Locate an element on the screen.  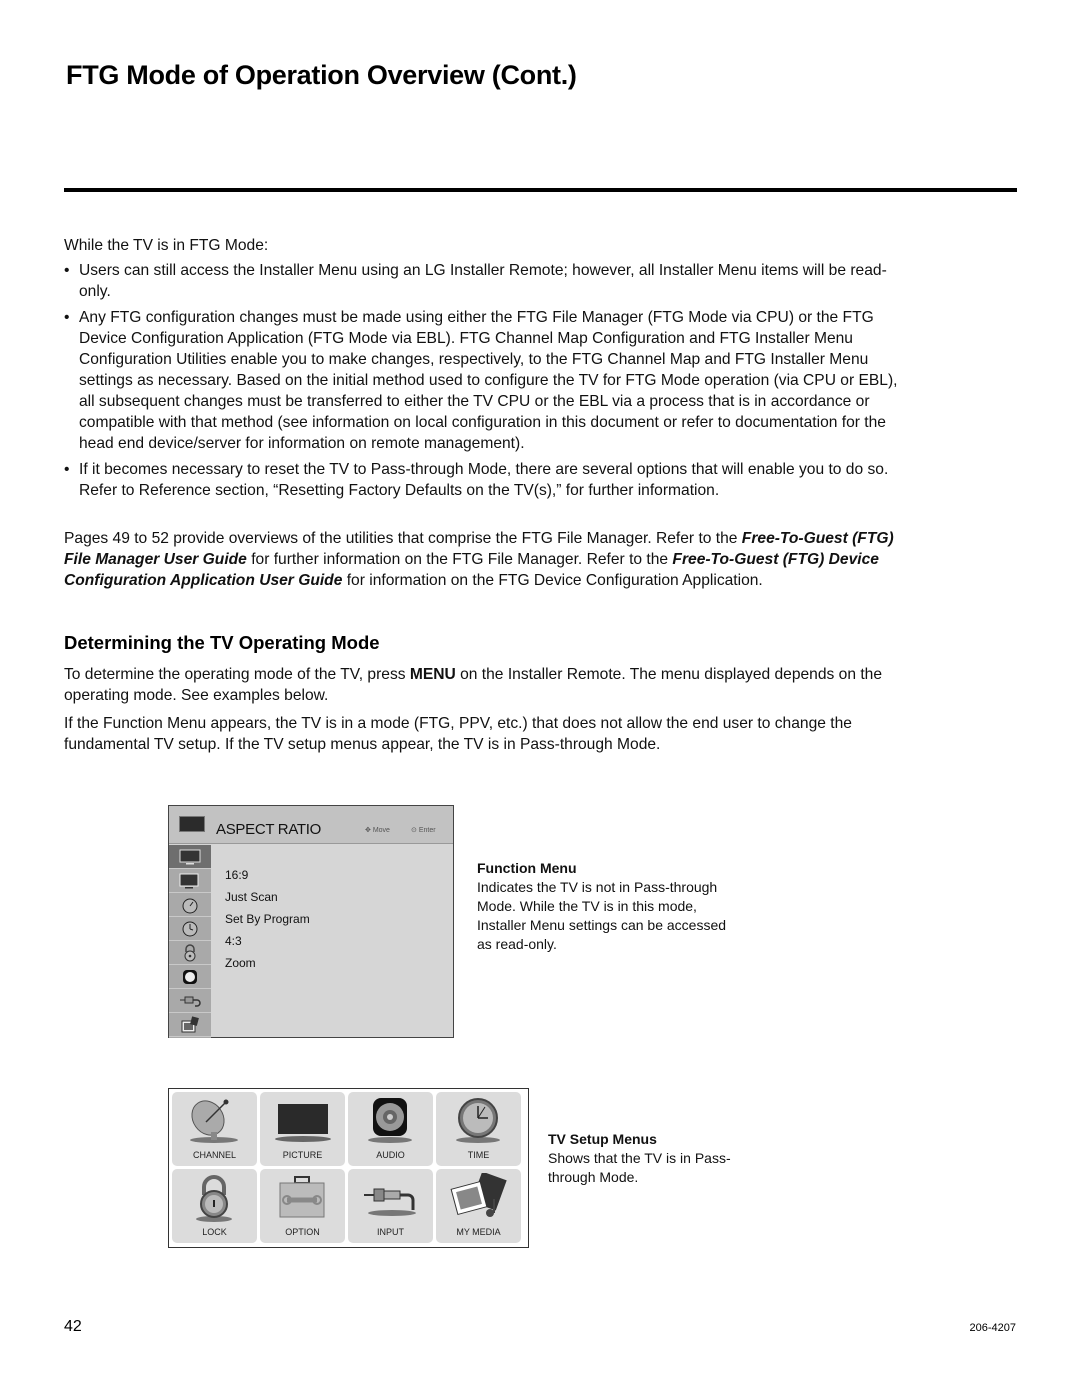
tile-lock: LOCK is located at coordinates (214, 1206).